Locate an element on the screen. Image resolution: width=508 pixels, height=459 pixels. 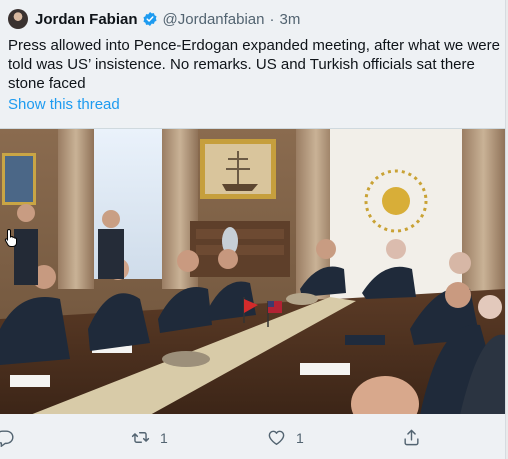
retweet-icon is located at coordinates (140, 437).